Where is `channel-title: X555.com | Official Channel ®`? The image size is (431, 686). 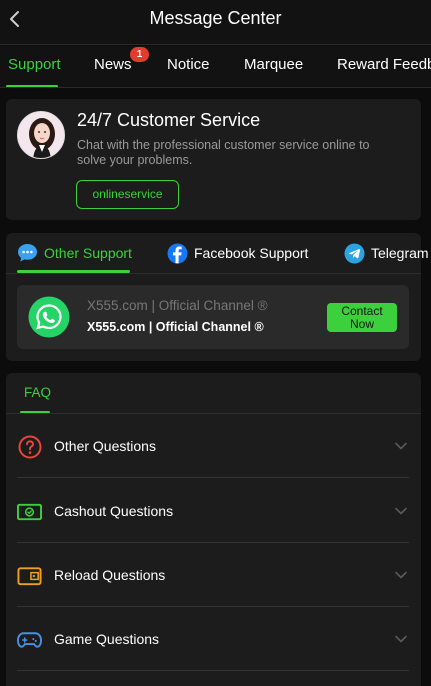 channel-title: X555.com | Official Channel ® is located at coordinates (177, 305).